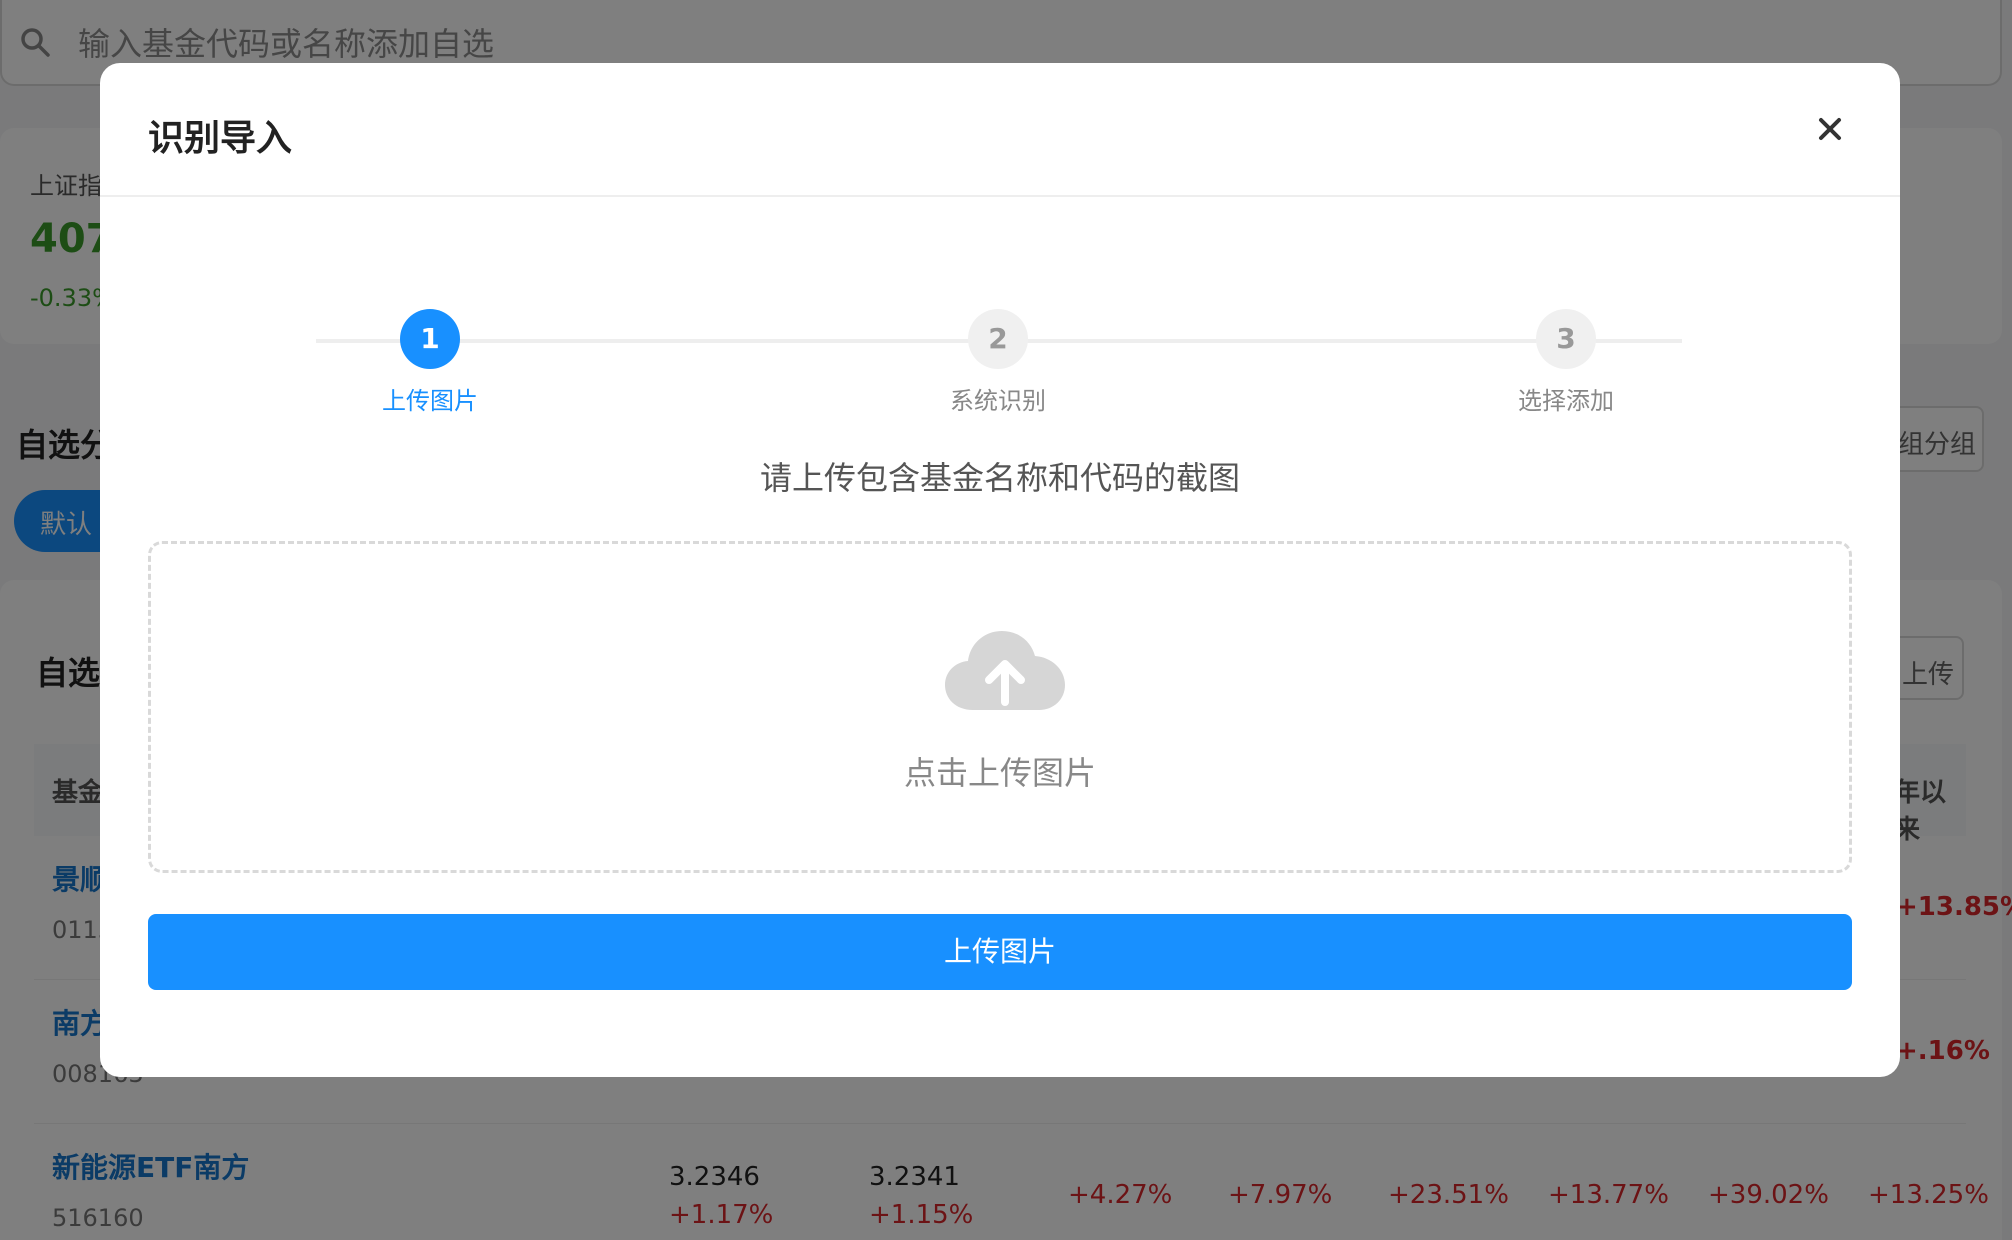 The image size is (2012, 1240). Describe the element at coordinates (1005, 670) in the screenshot. I see `cloud-upload-icon` at that location.